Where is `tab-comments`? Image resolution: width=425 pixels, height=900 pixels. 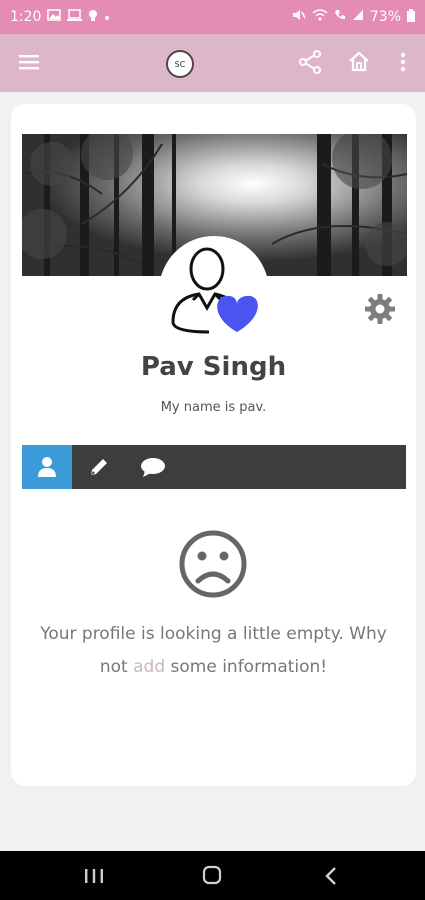
tab-comments is located at coordinates (153, 467).